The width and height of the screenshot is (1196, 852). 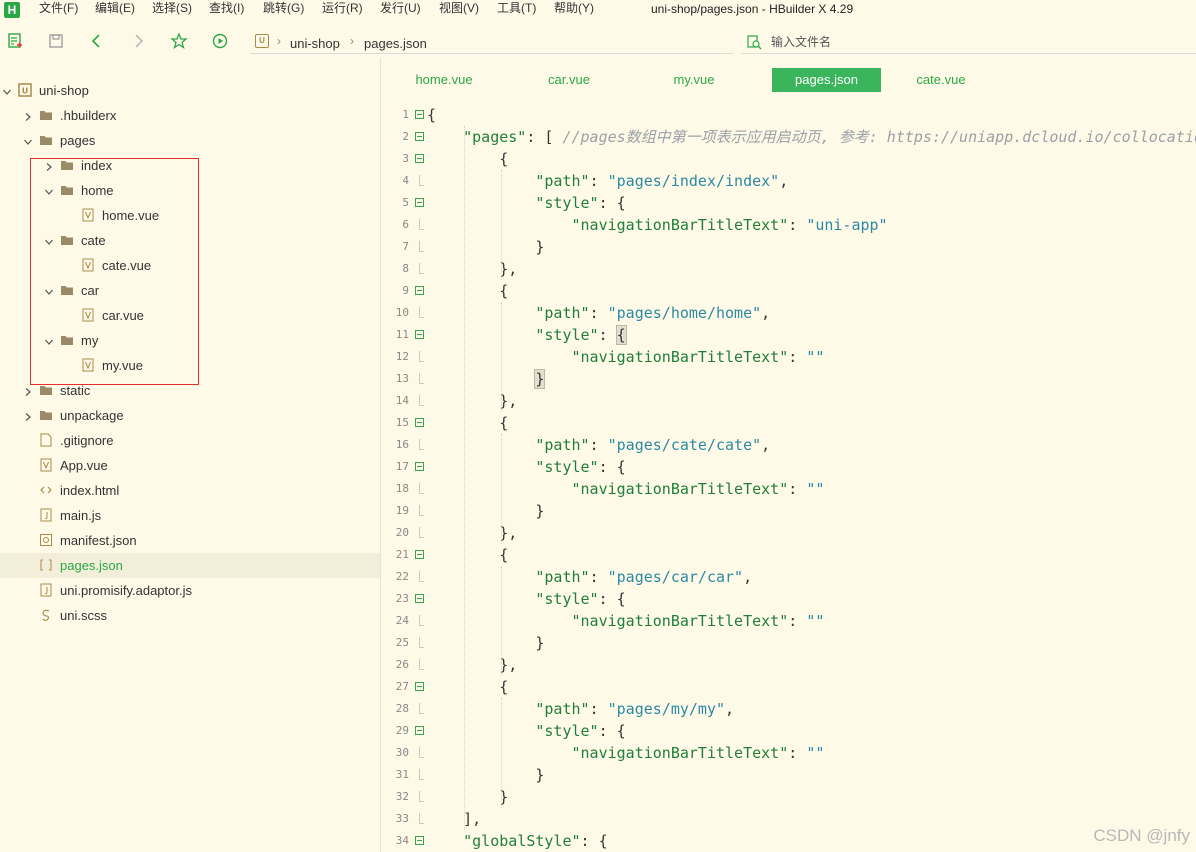 I want to click on code-line: 34 "globalStyle": {, so click(x=788, y=841).